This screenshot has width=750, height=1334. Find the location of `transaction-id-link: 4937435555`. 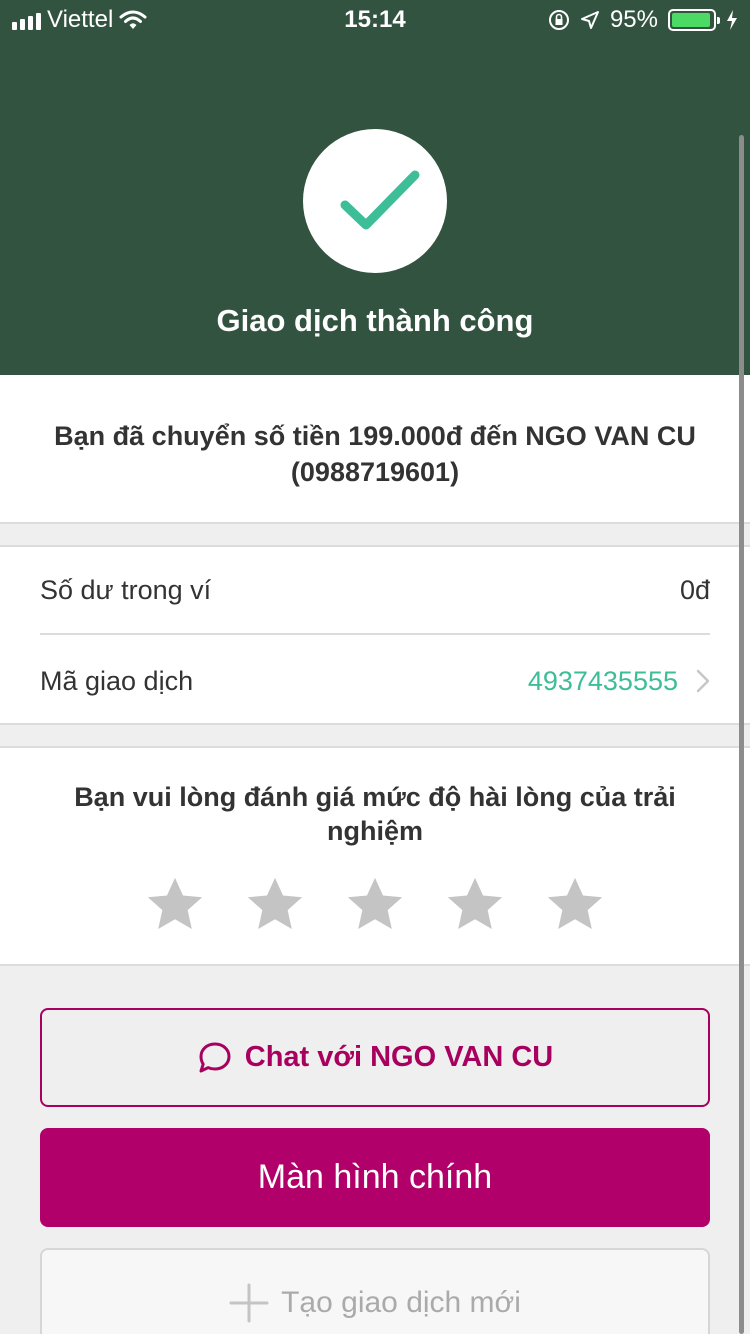

transaction-id-link: 4937435555 is located at coordinates (619, 681).